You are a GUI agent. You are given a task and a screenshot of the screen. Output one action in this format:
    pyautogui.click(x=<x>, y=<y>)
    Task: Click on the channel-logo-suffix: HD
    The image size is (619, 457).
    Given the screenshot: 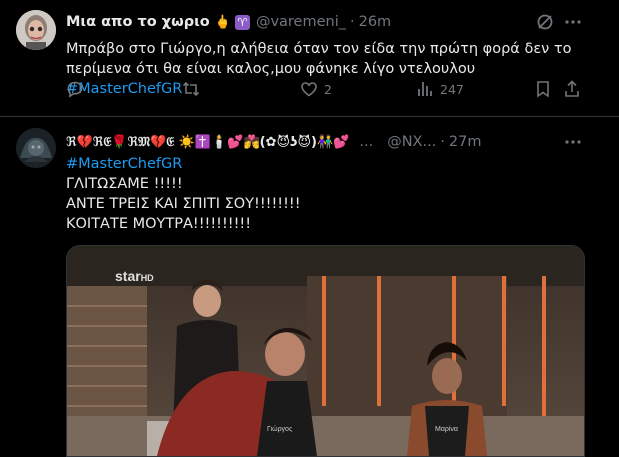 What is the action you would take?
    pyautogui.click(x=147, y=278)
    